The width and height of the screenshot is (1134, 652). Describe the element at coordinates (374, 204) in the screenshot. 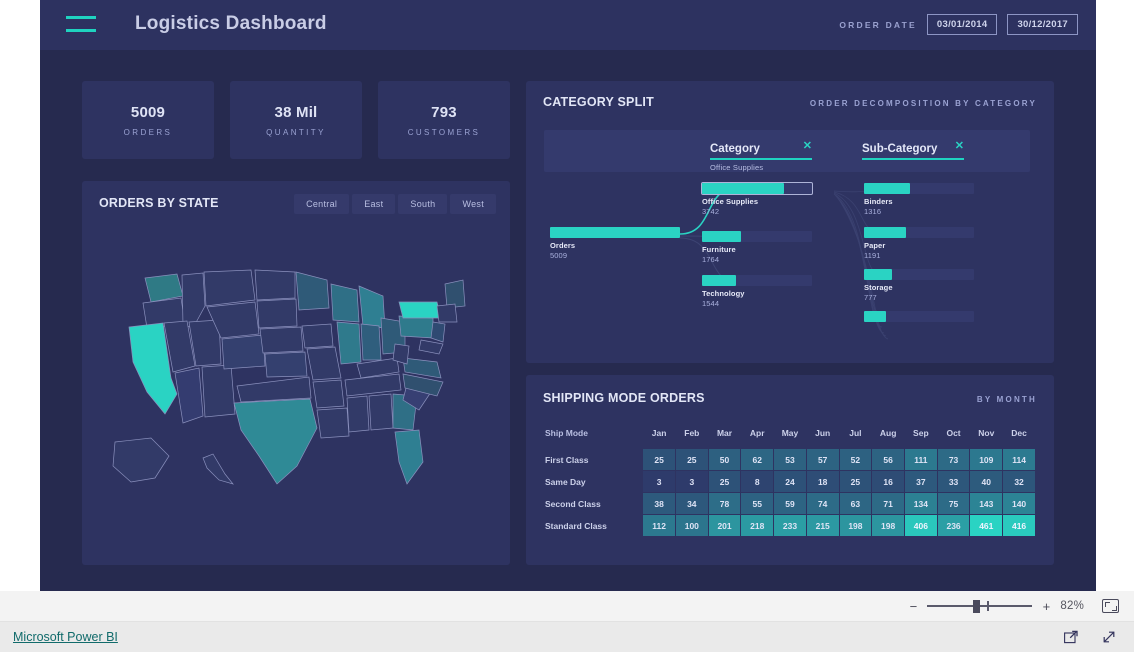

I see `region-chip-east: East` at that location.